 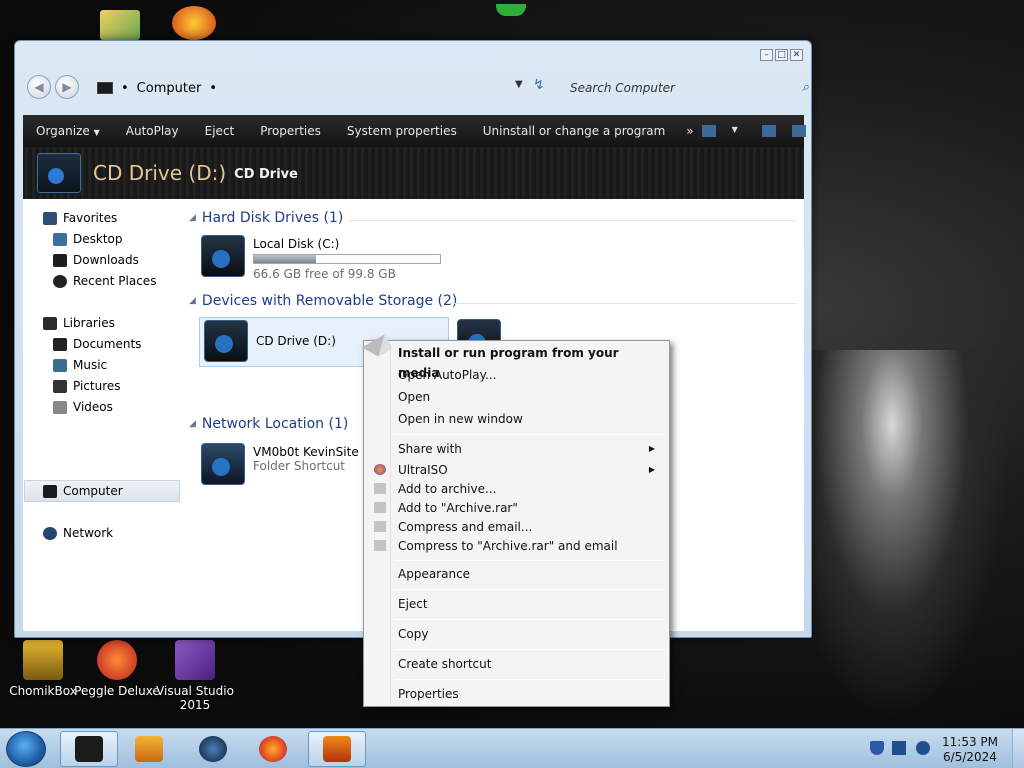 What do you see at coordinates (290, 131) in the screenshot?
I see `properties-button: Properties` at bounding box center [290, 131].